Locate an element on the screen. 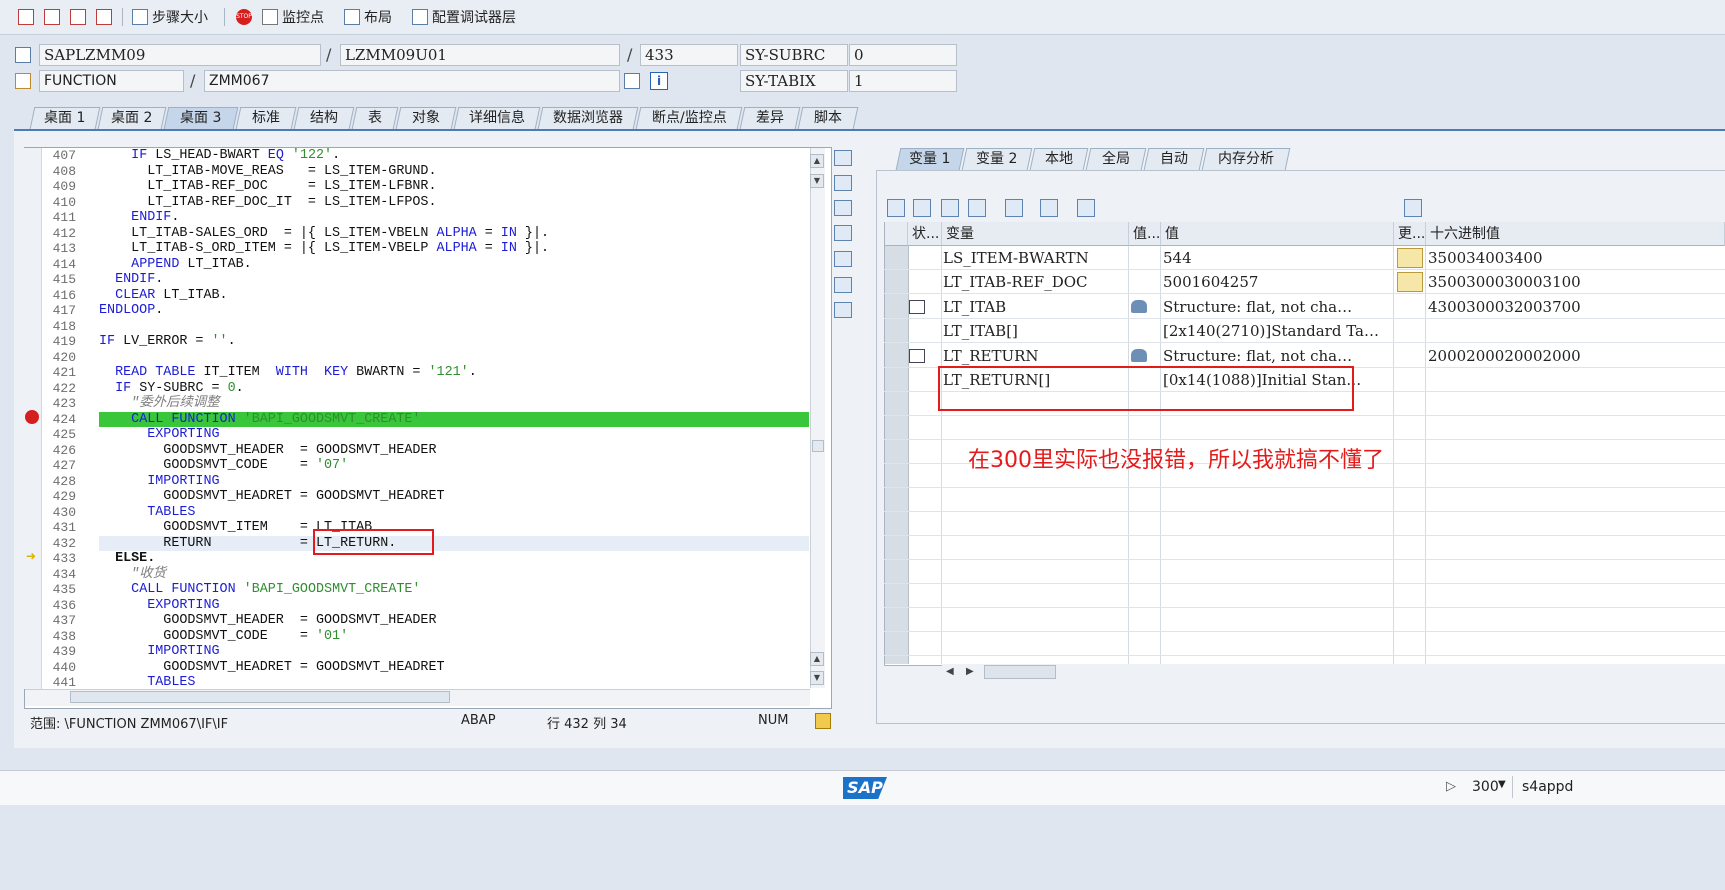  tab-data-browser: 数据浏览器 is located at coordinates (588, 118).